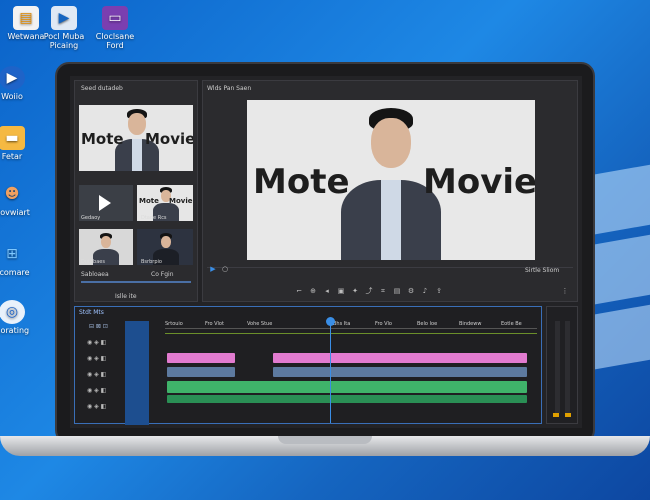 The image size is (650, 500). What do you see at coordinates (214, 324) in the screenshot?
I see `ruler-label: Fro Vlot` at bounding box center [214, 324].